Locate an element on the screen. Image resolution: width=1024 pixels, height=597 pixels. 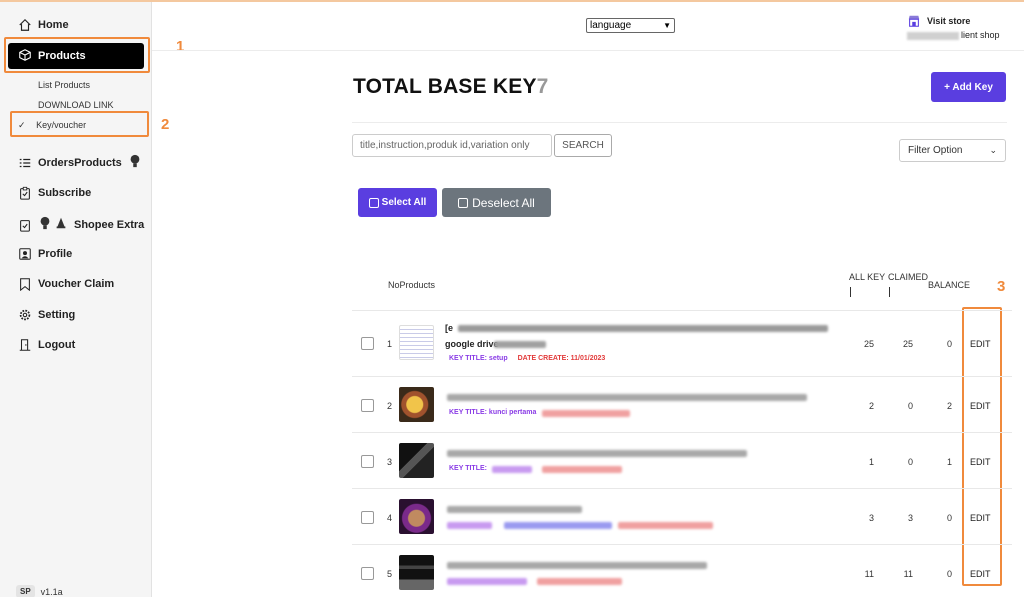
language-select-value: language is located at coordinates (611, 25).